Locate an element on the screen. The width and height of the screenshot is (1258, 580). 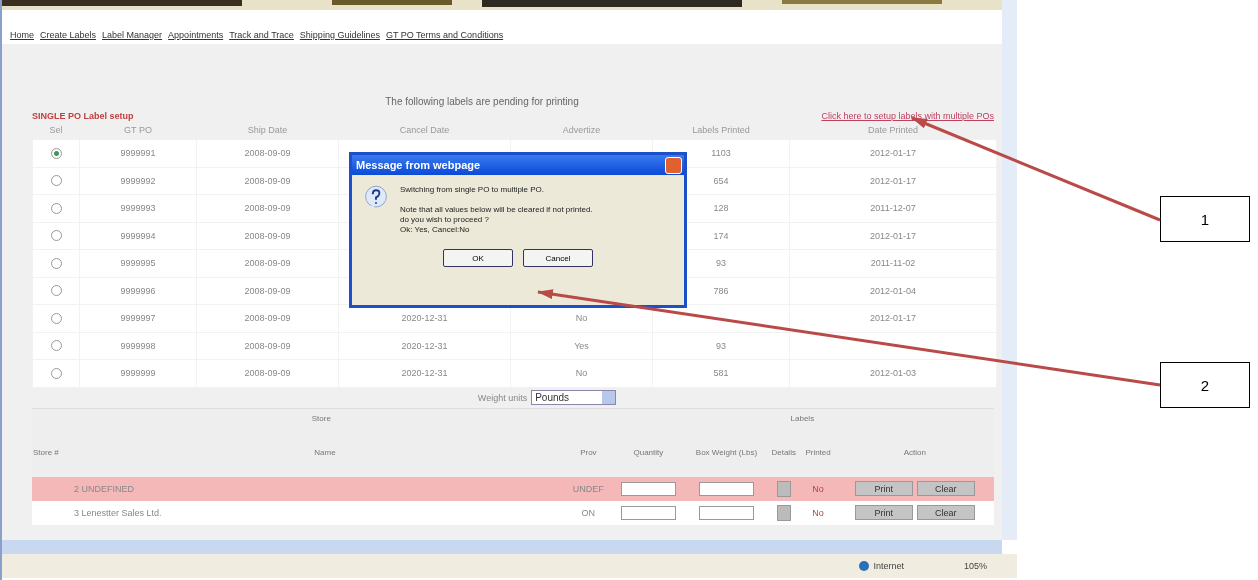
dialog-message: Note that all values below will be cleared if not printed. is located at coordinates (496, 210).